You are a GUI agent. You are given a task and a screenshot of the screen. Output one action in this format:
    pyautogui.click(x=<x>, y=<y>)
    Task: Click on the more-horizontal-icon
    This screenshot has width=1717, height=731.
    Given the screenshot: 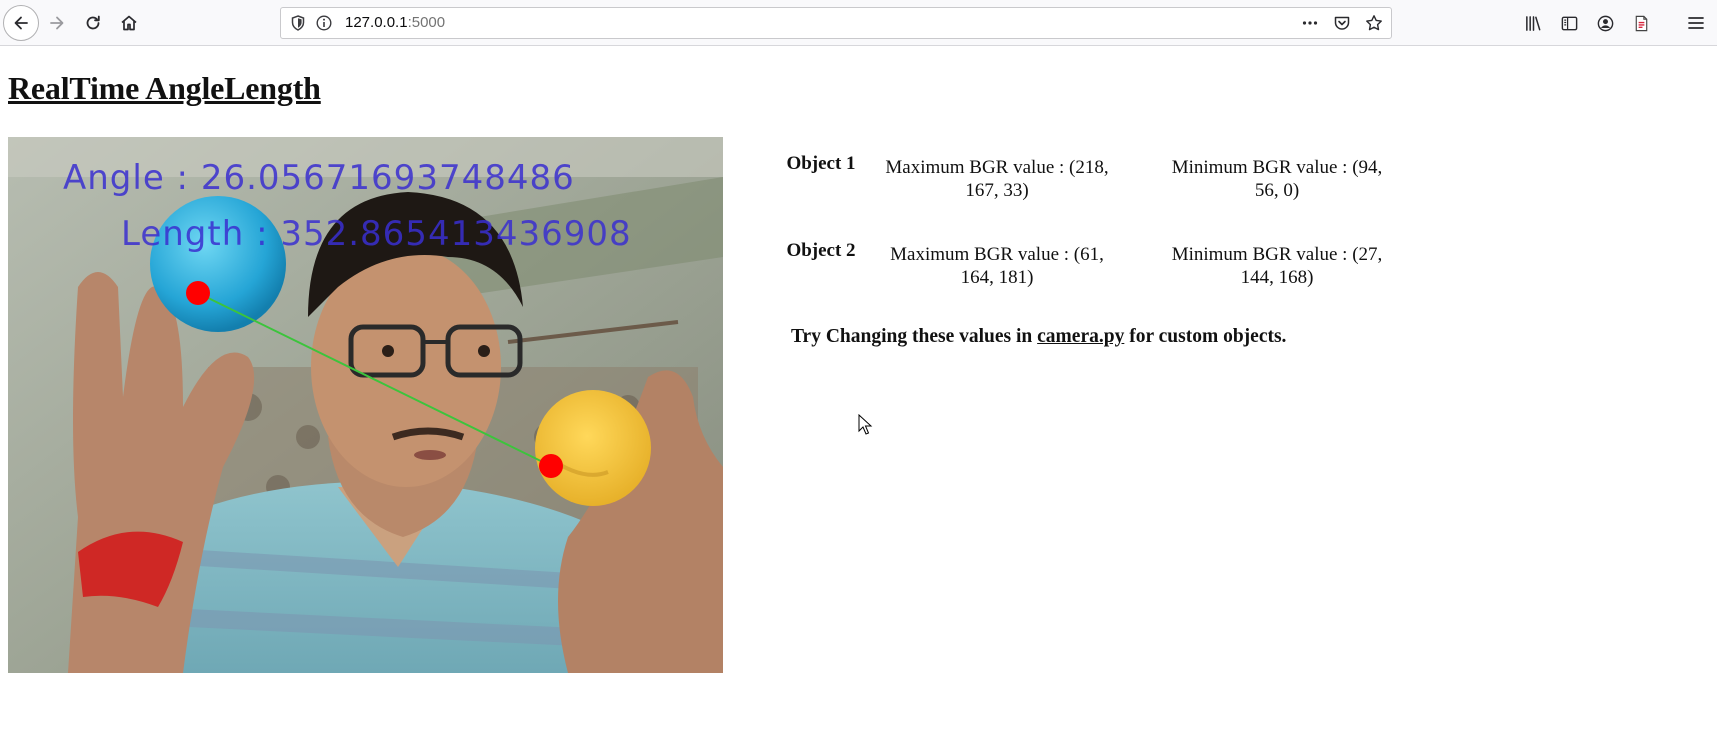 What is the action you would take?
    pyautogui.click(x=1310, y=23)
    